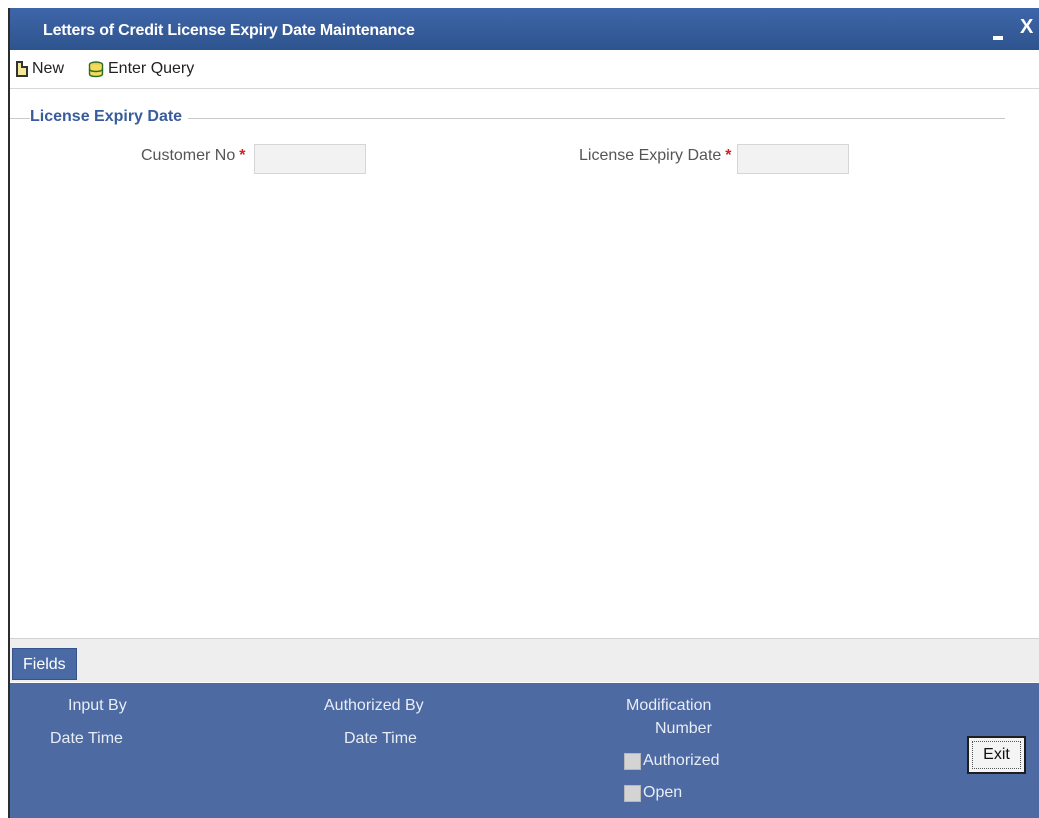  What do you see at coordinates (188, 155) in the screenshot?
I see `customer-no-label-text: Customer No` at bounding box center [188, 155].